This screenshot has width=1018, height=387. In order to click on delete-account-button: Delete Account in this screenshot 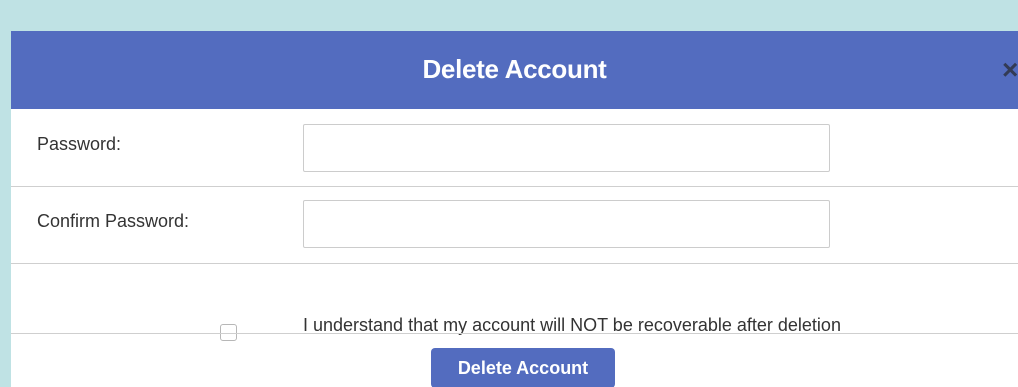, I will do `click(523, 367)`.